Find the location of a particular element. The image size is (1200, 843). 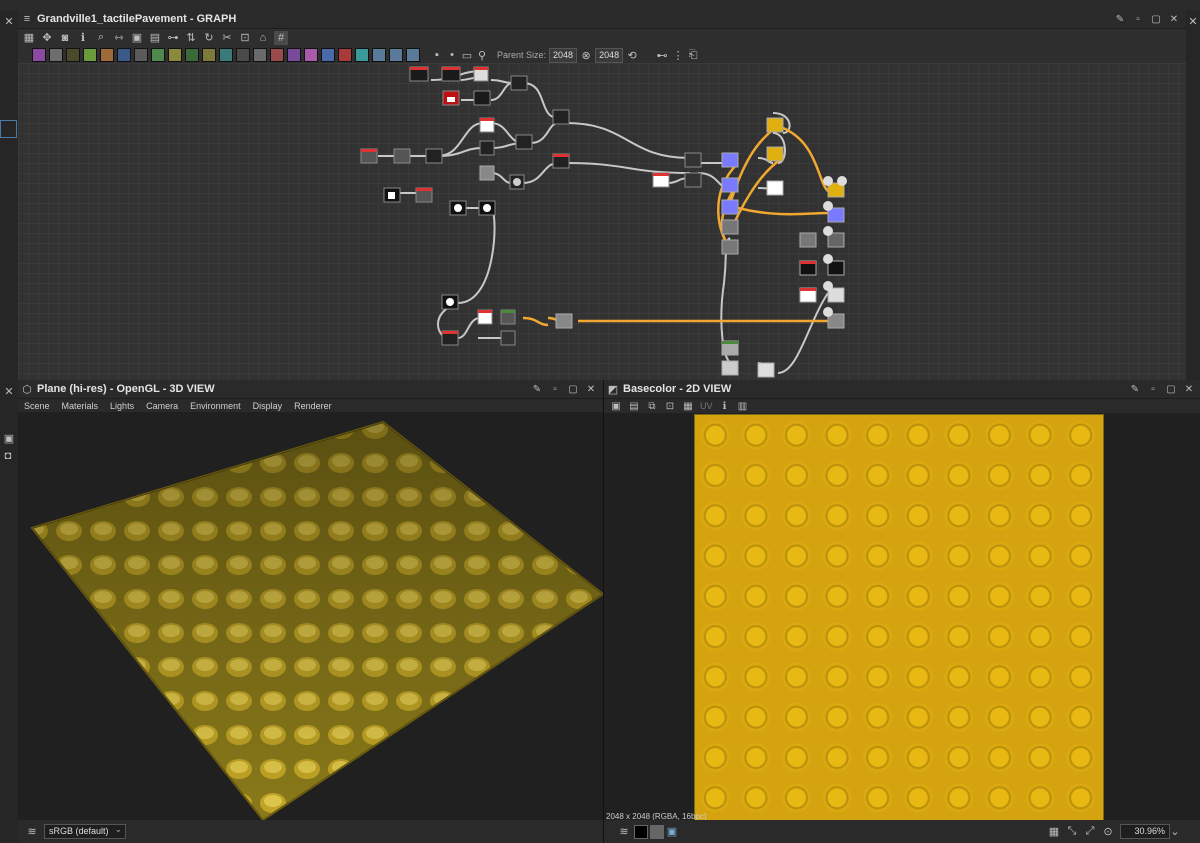

dock-tab is located at coordinates (8, 129).